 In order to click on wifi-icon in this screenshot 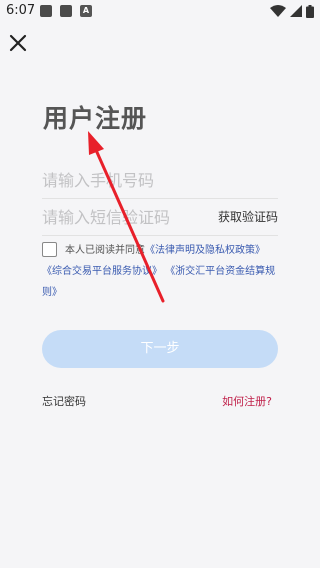, I will do `click(278, 11)`.